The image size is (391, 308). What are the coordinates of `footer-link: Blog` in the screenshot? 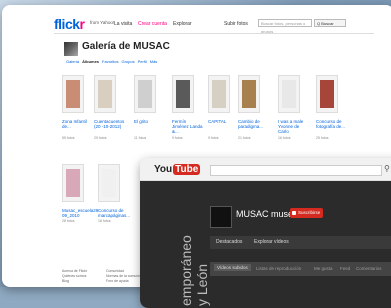 It's located at (74, 281).